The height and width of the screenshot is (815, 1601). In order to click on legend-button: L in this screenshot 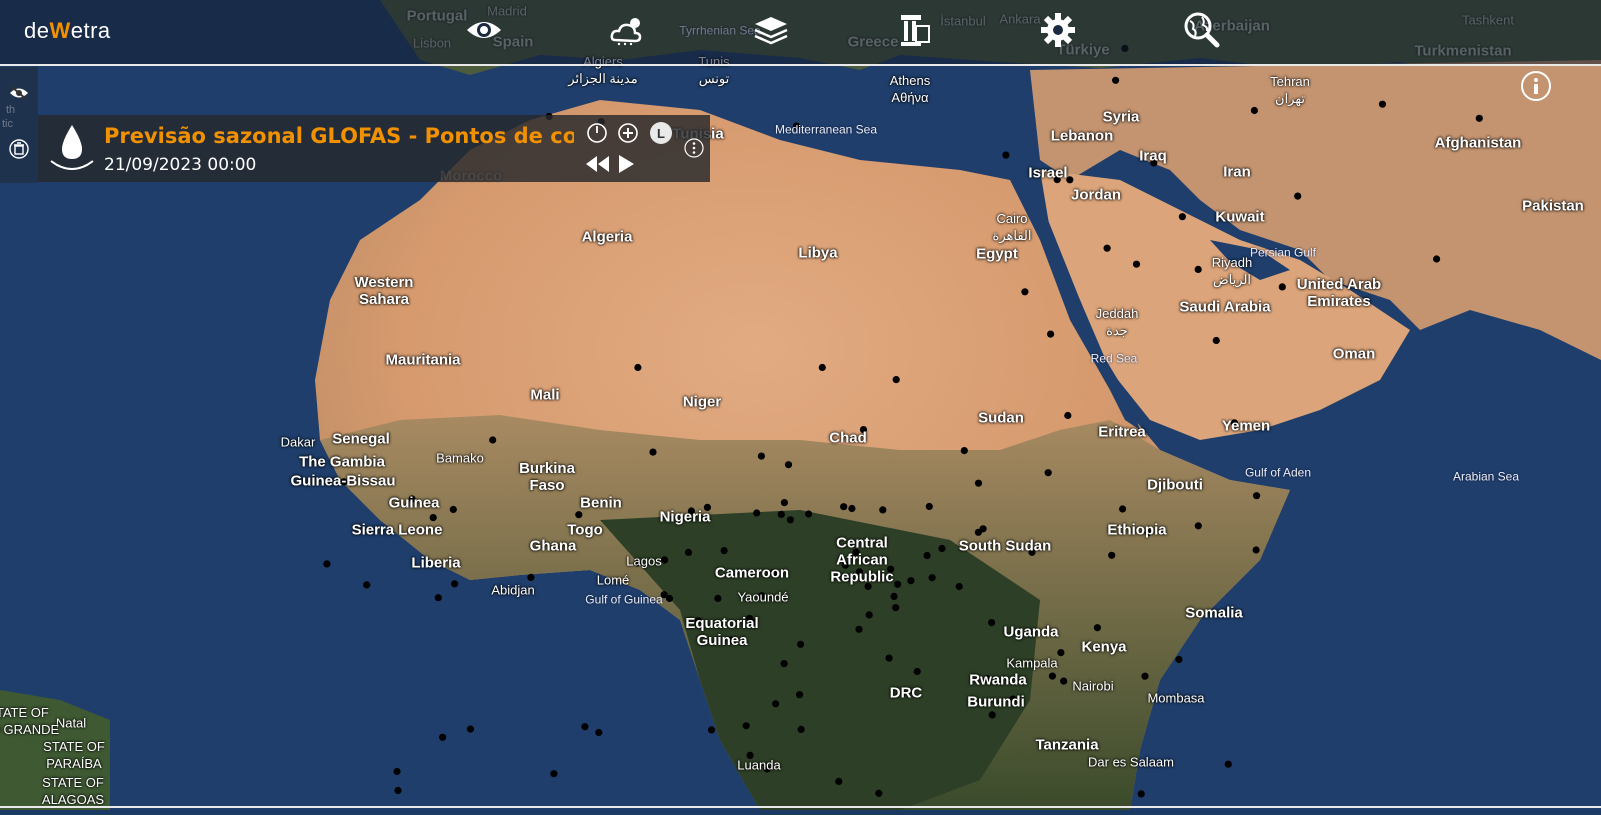, I will do `click(661, 133)`.